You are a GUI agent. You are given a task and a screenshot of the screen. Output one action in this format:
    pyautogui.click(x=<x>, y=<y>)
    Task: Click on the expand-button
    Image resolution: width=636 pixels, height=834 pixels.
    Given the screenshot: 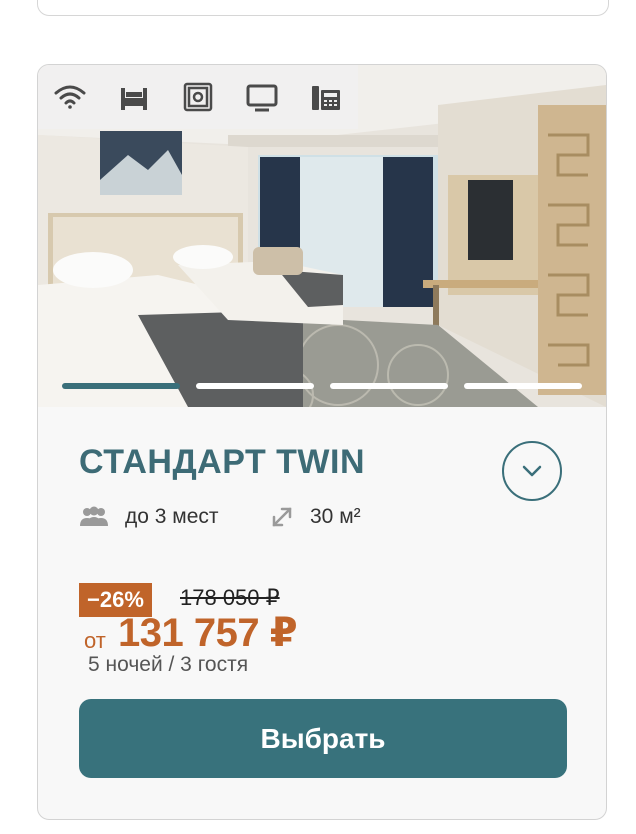 What is the action you would take?
    pyautogui.click(x=532, y=471)
    